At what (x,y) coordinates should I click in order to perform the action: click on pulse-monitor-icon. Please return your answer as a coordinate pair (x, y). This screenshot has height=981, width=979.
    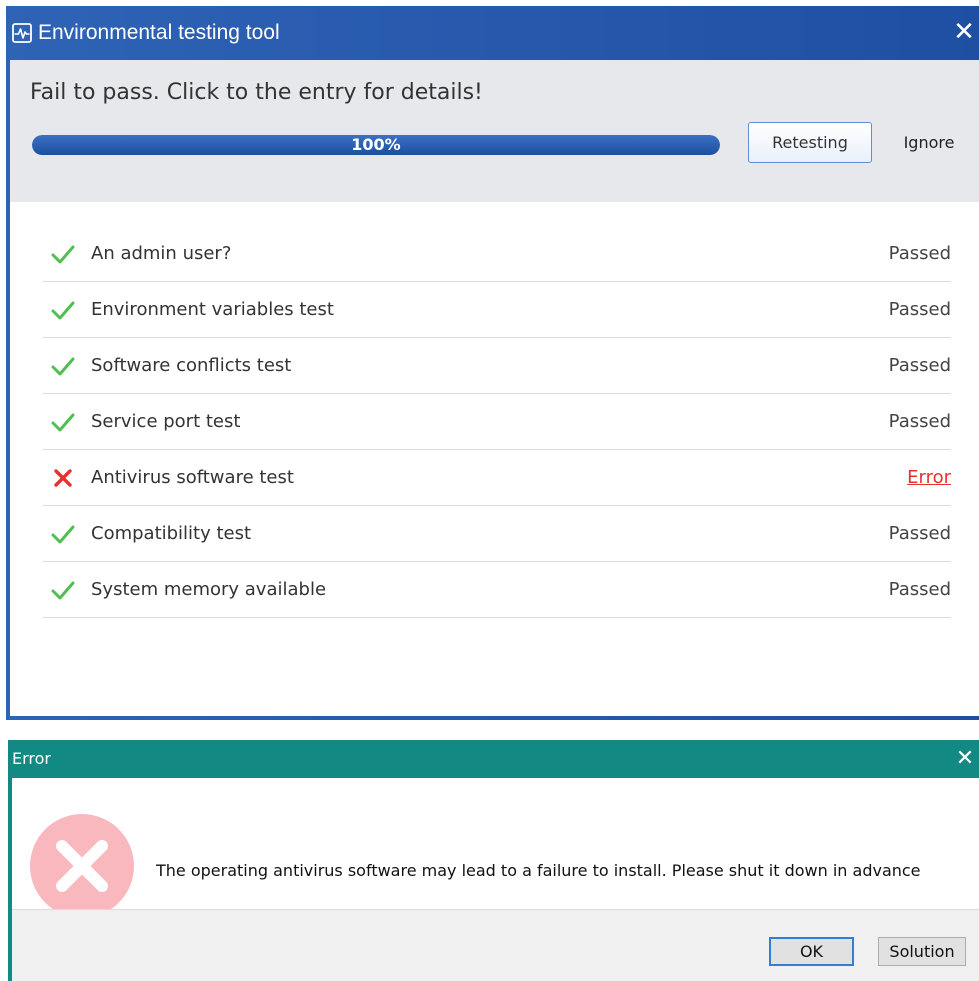
    Looking at the image, I should click on (22, 33).